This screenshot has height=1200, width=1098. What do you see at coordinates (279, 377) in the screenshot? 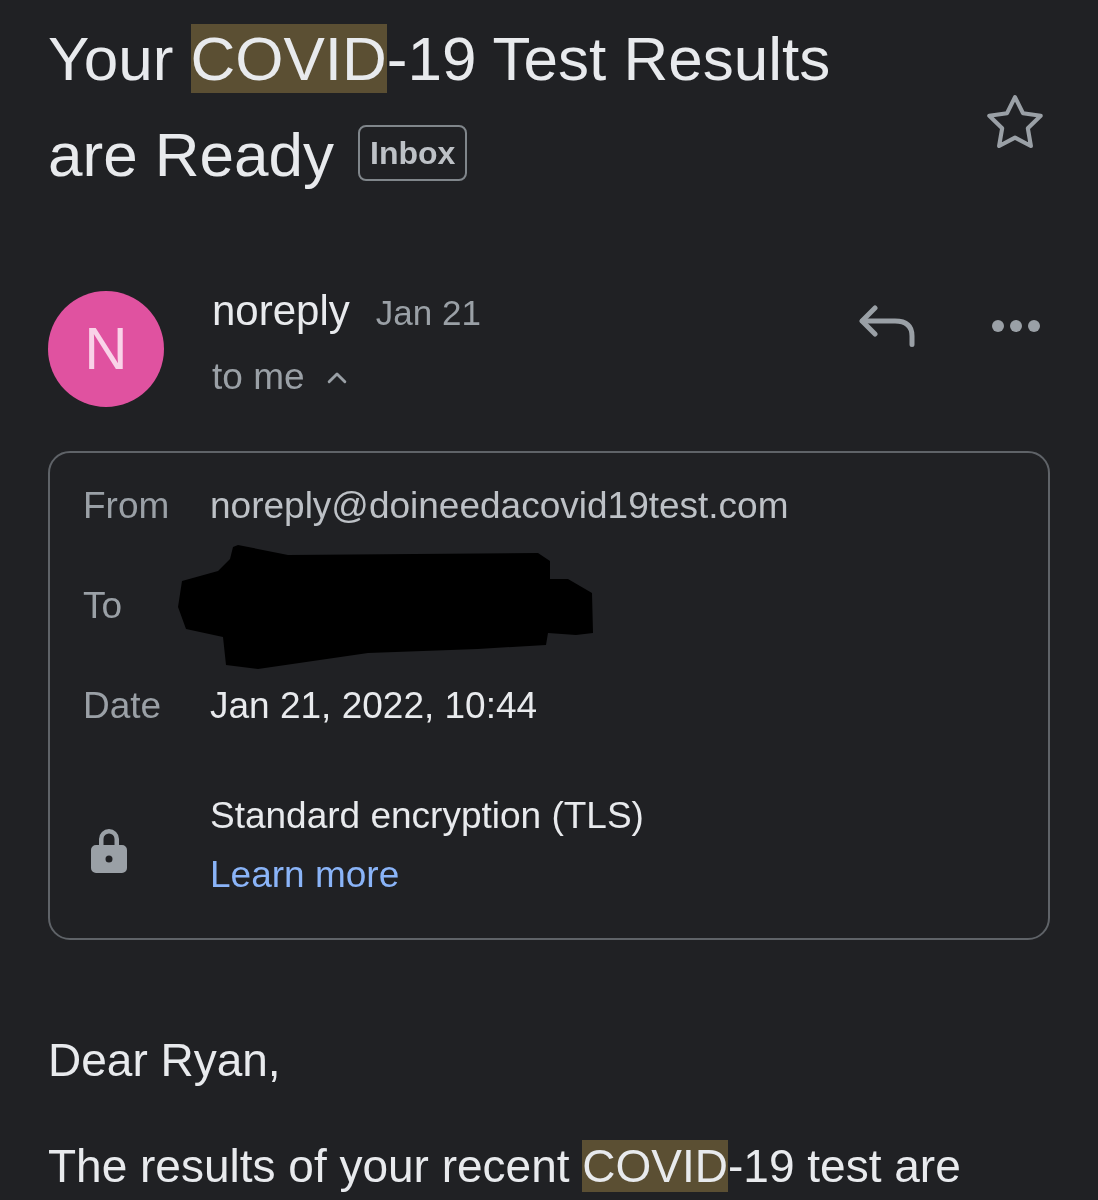
I see `recipients-toggle: to me` at bounding box center [279, 377].